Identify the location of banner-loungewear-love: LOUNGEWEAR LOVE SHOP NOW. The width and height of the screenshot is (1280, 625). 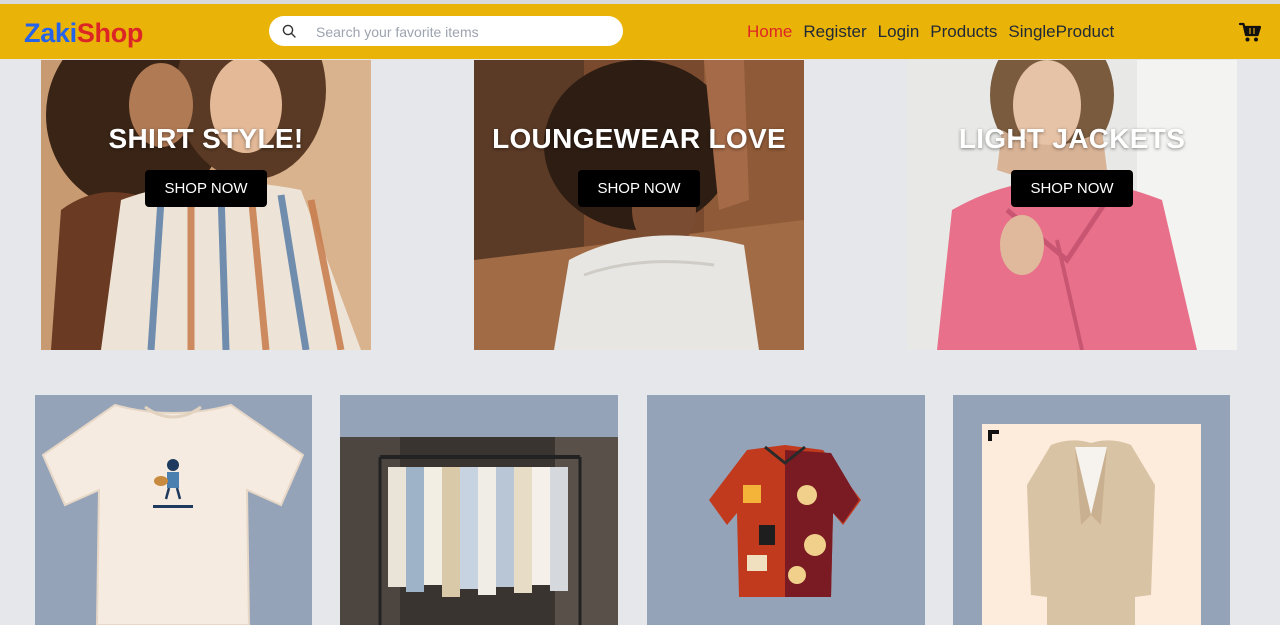
(639, 205).